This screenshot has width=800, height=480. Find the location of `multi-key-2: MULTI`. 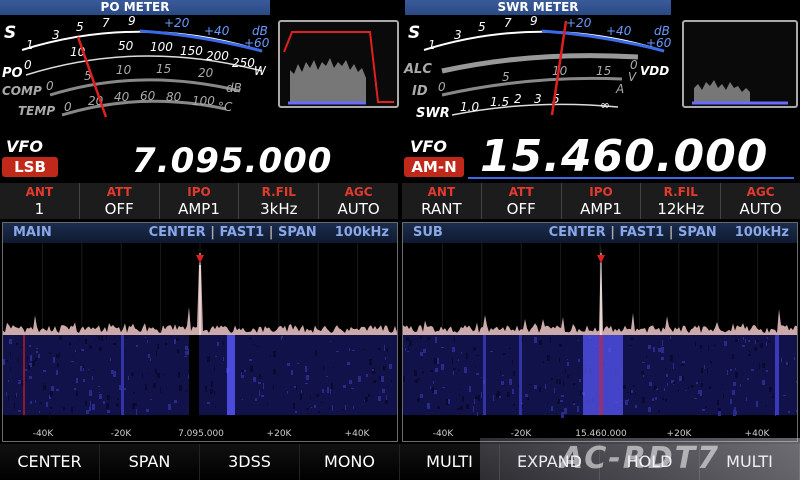

multi-key-2: MULTI is located at coordinates (750, 462).